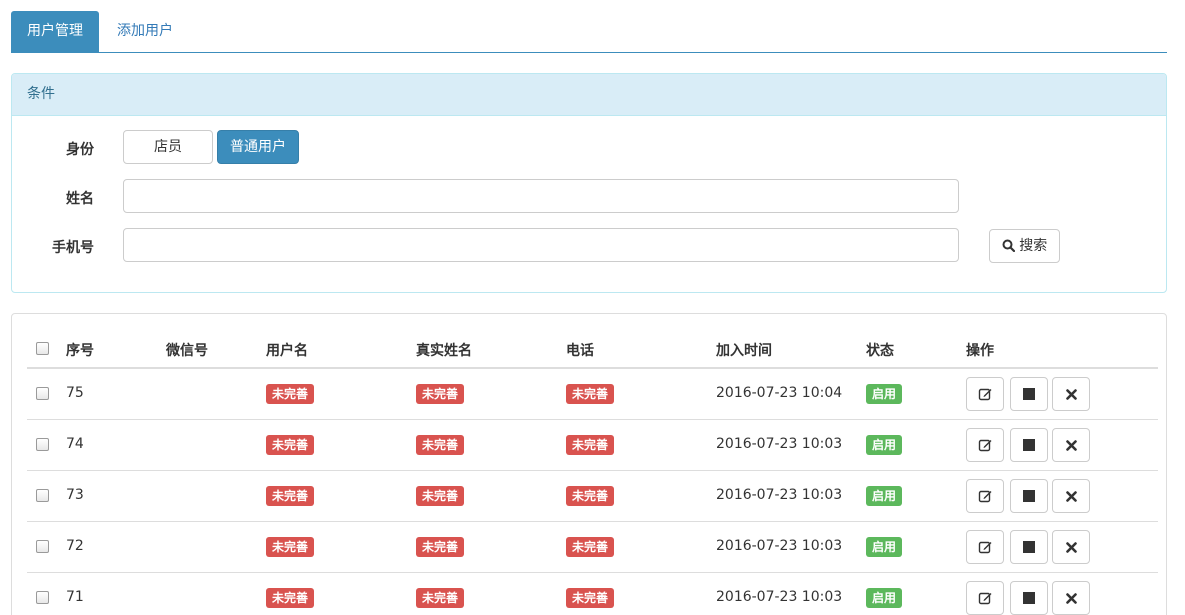 Image resolution: width=1185 pixels, height=615 pixels. I want to click on tab-add-user: 添加用户, so click(145, 31).